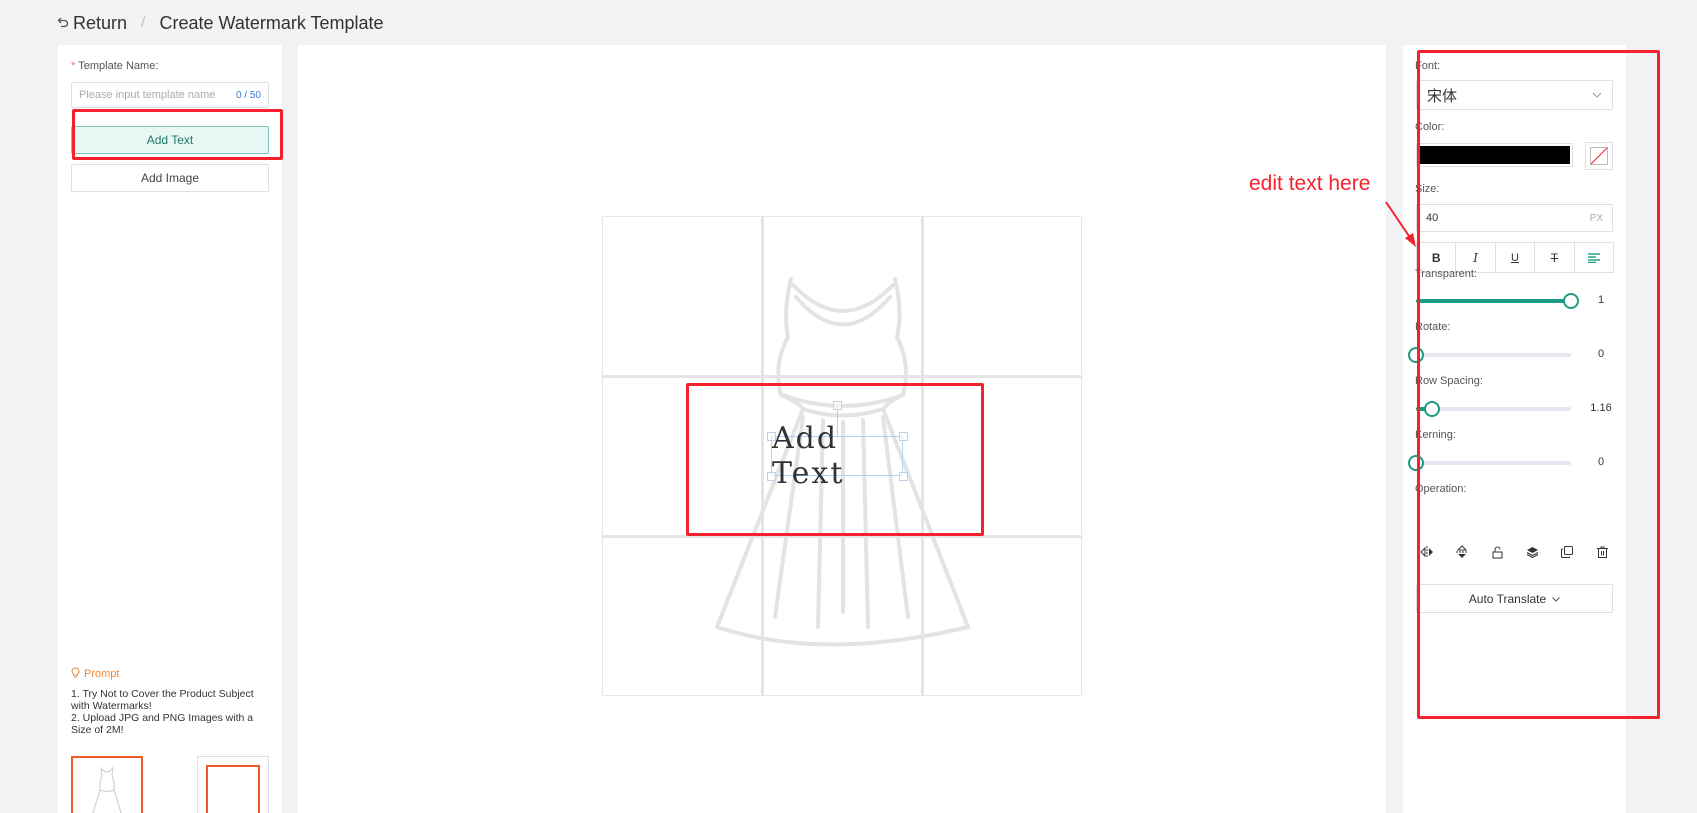  Describe the element at coordinates (1427, 552) in the screenshot. I see `flip-horizontal-icon` at that location.